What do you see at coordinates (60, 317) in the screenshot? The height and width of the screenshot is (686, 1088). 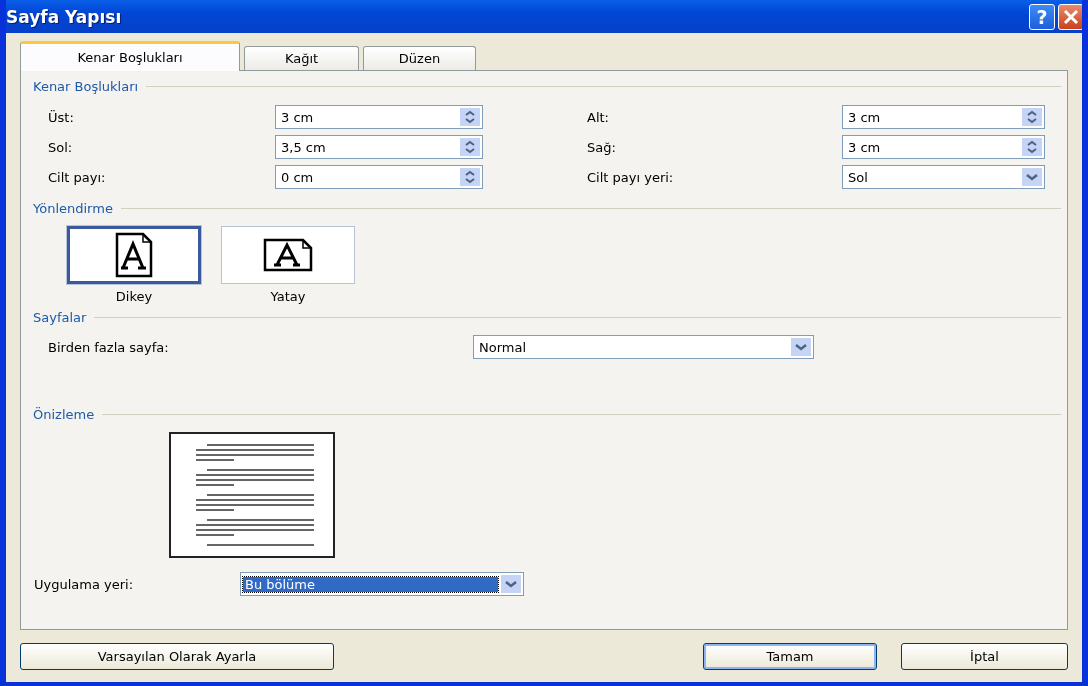 I see `group-heading: Sayfalar` at bounding box center [60, 317].